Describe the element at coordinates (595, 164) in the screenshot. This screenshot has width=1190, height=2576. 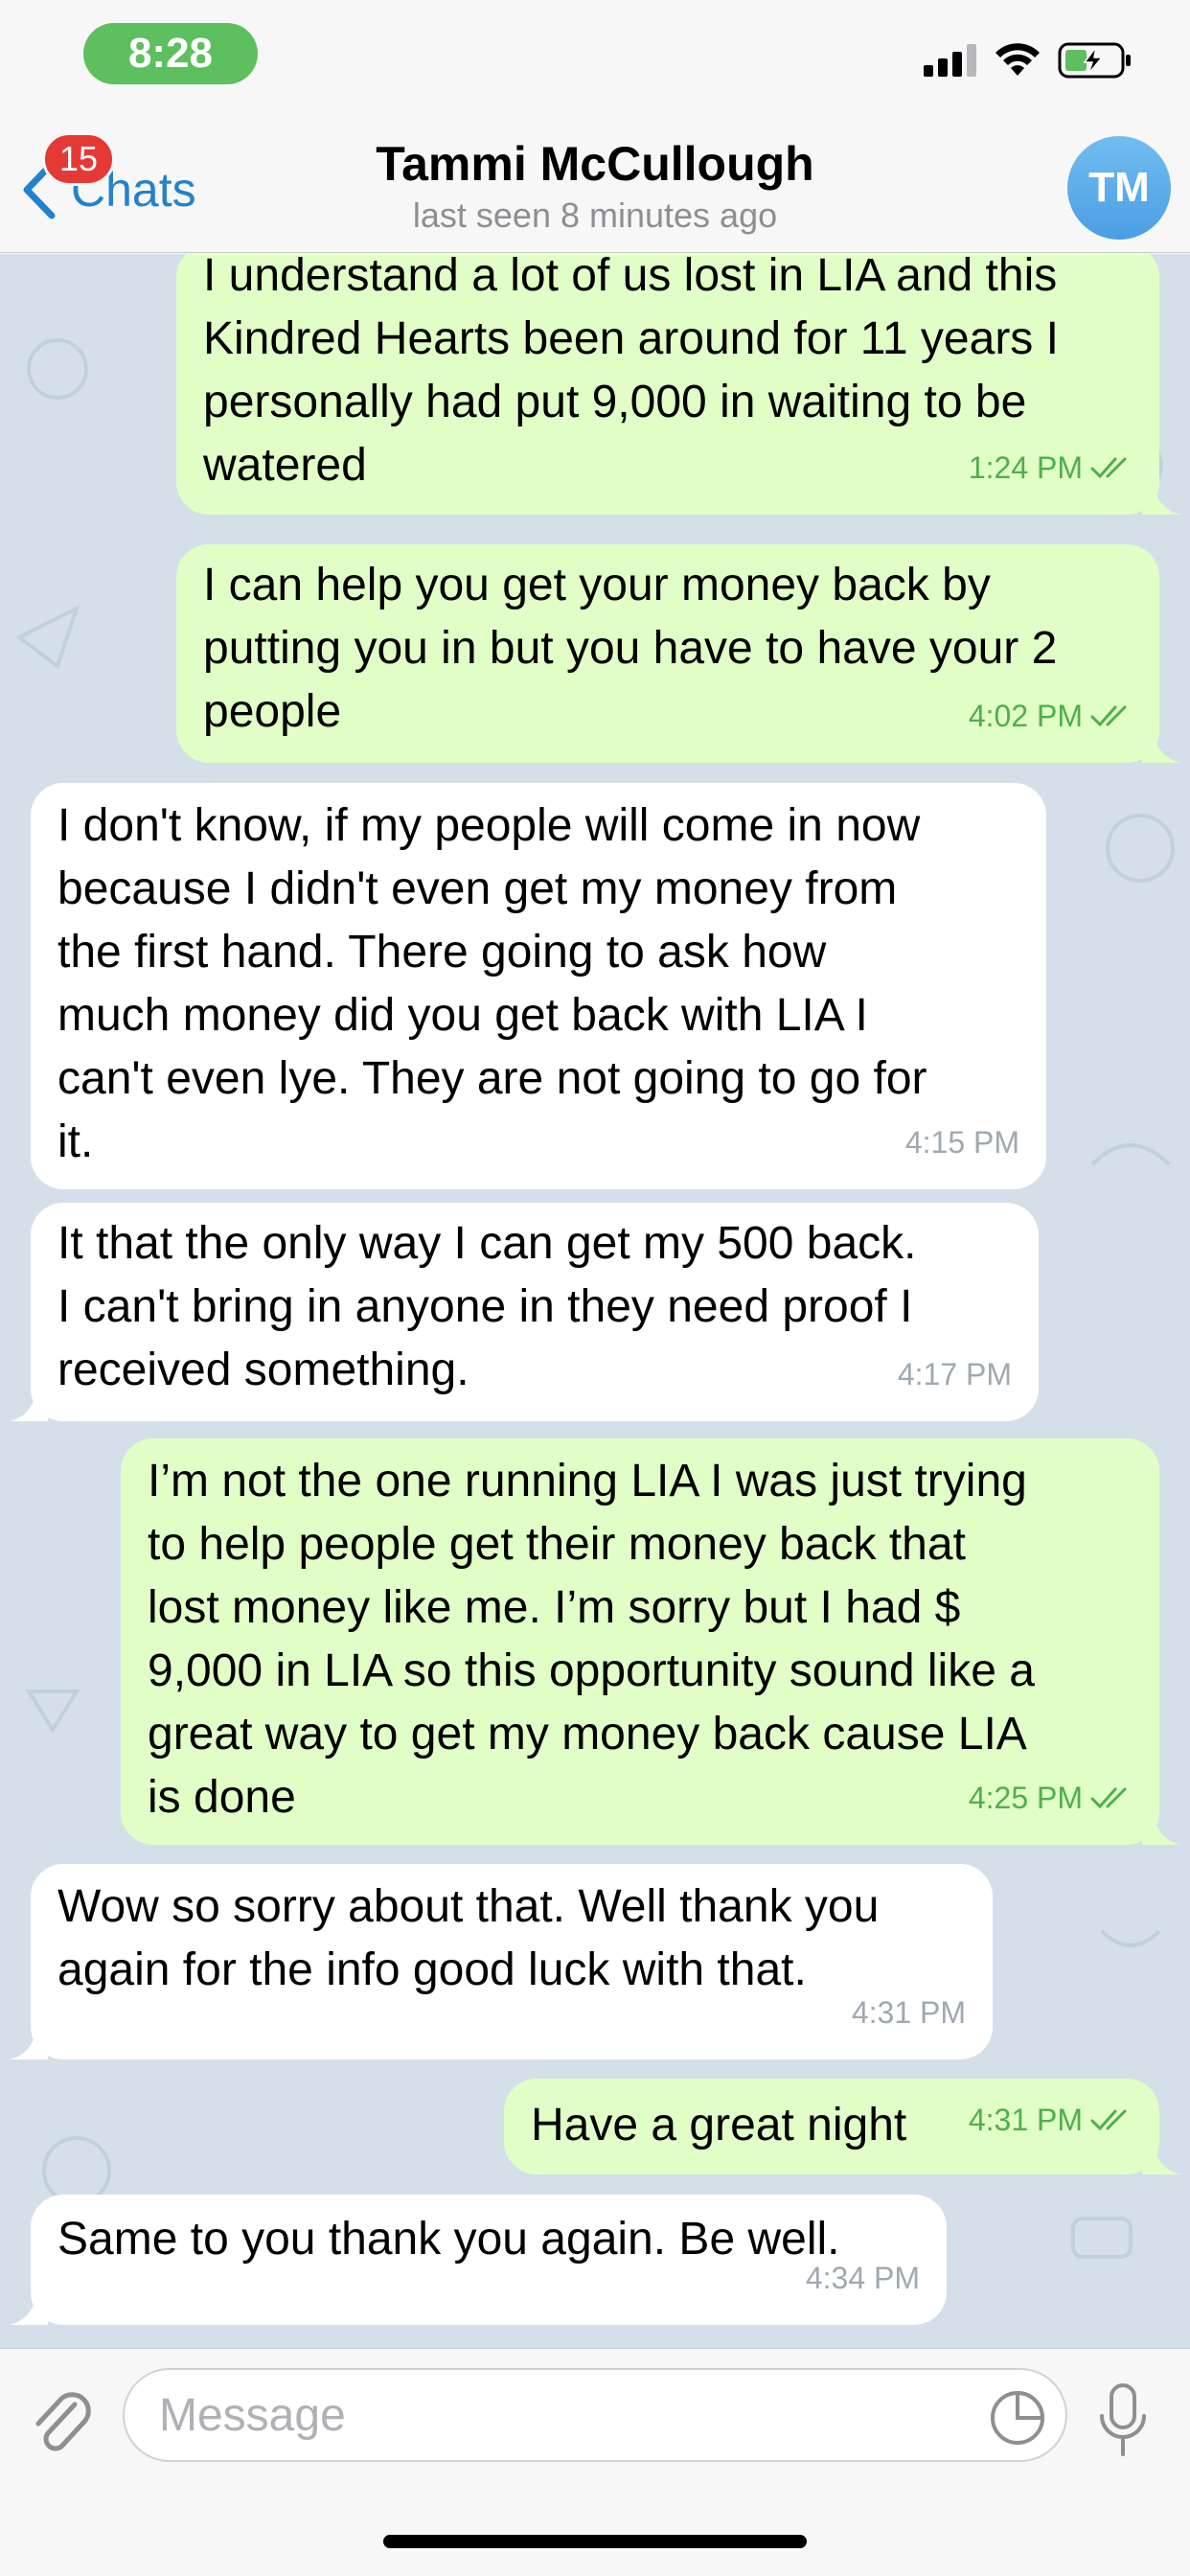
I see `contact-name: Tammi McCullough` at that location.